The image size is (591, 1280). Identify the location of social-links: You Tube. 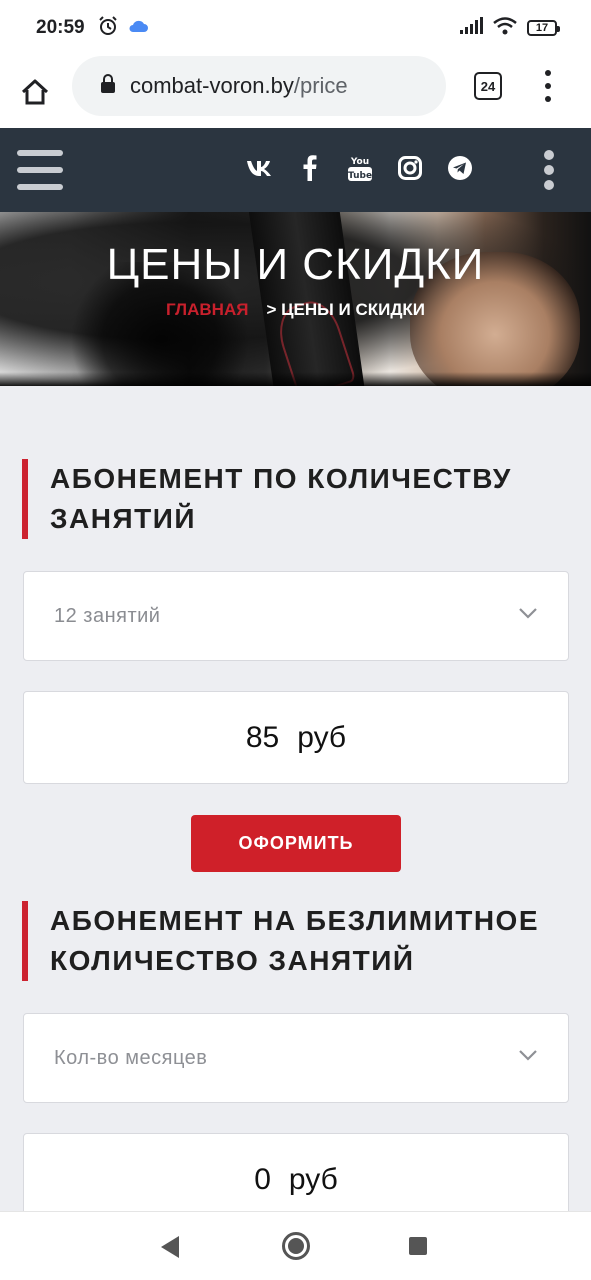
(360, 168).